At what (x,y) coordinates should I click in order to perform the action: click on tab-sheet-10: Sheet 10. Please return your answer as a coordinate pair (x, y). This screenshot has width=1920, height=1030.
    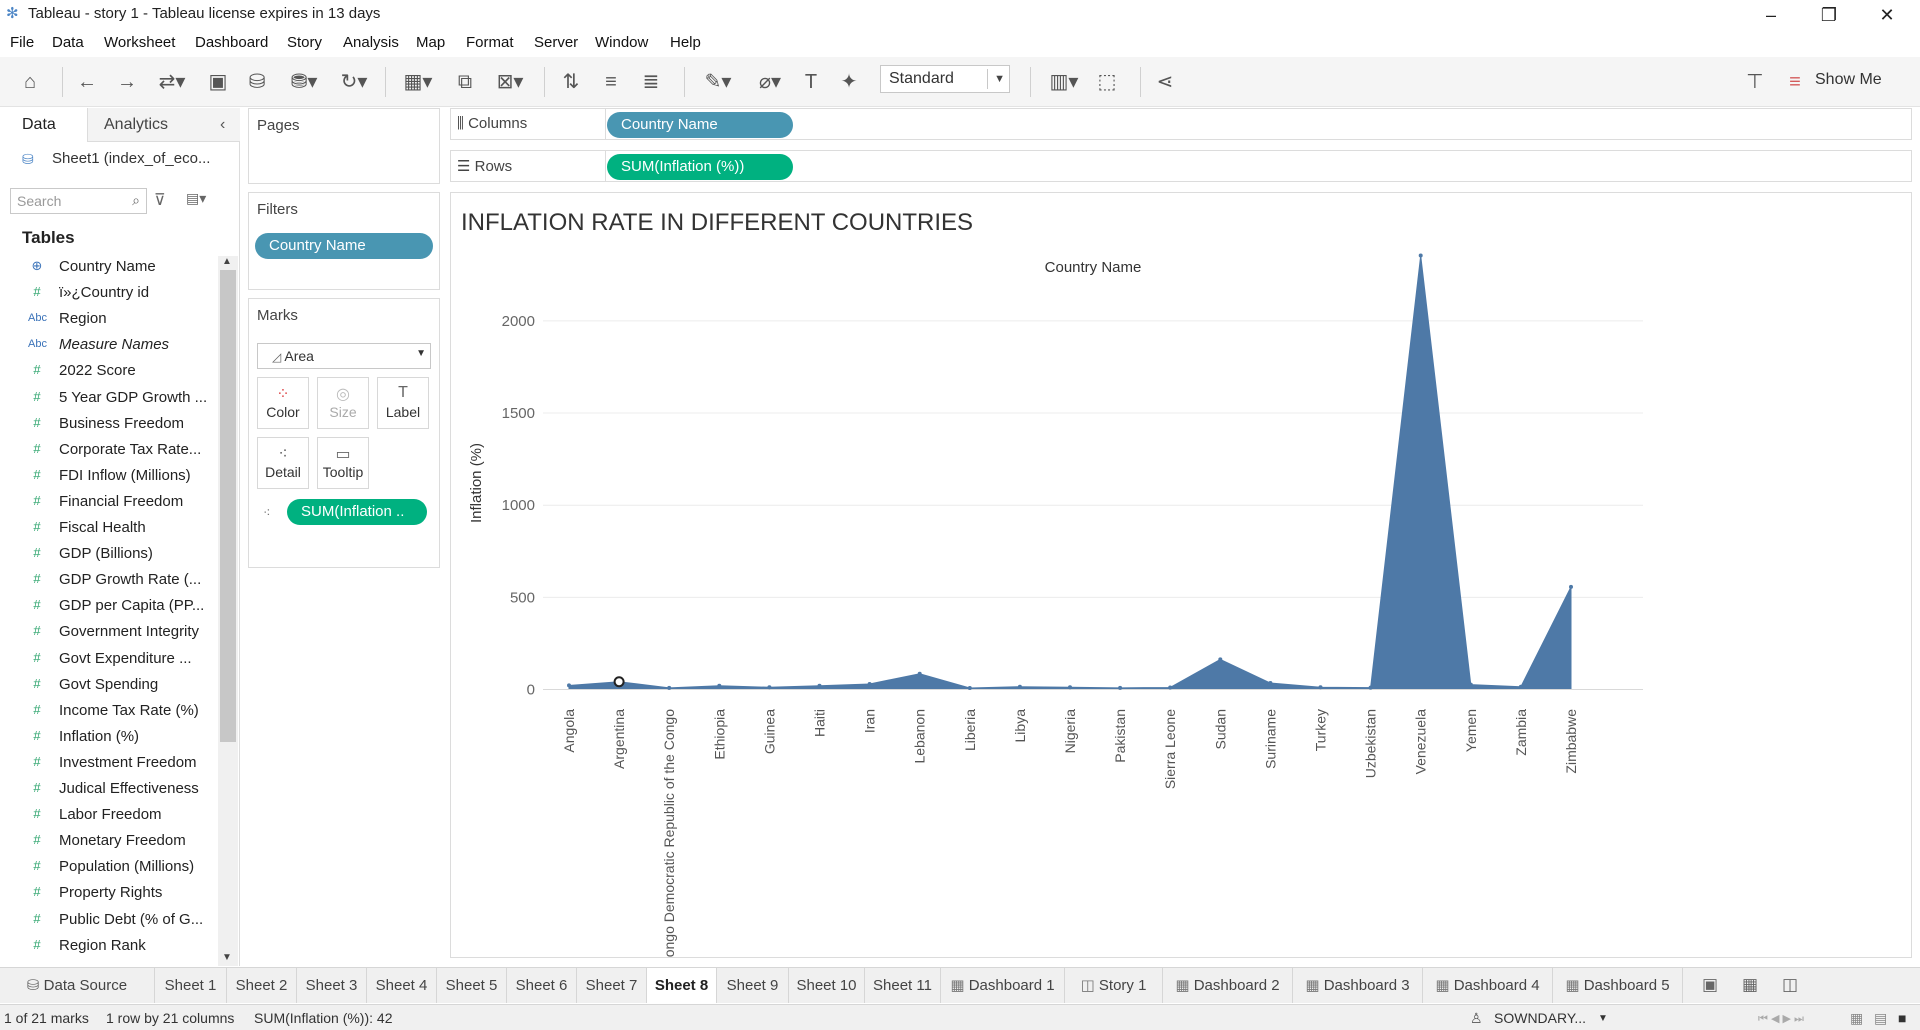
    Looking at the image, I should click on (827, 985).